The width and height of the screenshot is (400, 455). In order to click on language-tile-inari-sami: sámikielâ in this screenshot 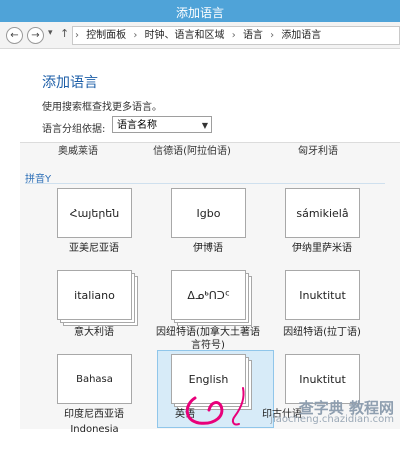, I will do `click(322, 213)`.